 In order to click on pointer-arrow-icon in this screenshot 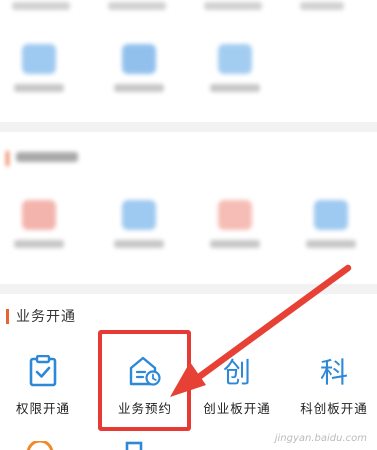, I will do `click(261, 330)`.